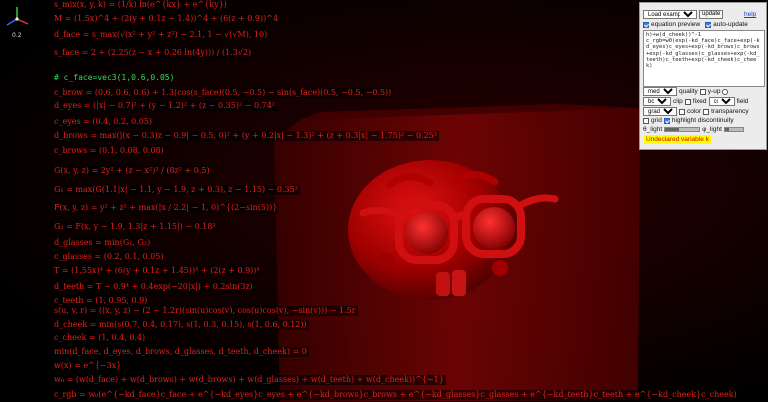 The height and width of the screenshot is (402, 768). What do you see at coordinates (500, 268) in the screenshot?
I see `cheek-right` at bounding box center [500, 268].